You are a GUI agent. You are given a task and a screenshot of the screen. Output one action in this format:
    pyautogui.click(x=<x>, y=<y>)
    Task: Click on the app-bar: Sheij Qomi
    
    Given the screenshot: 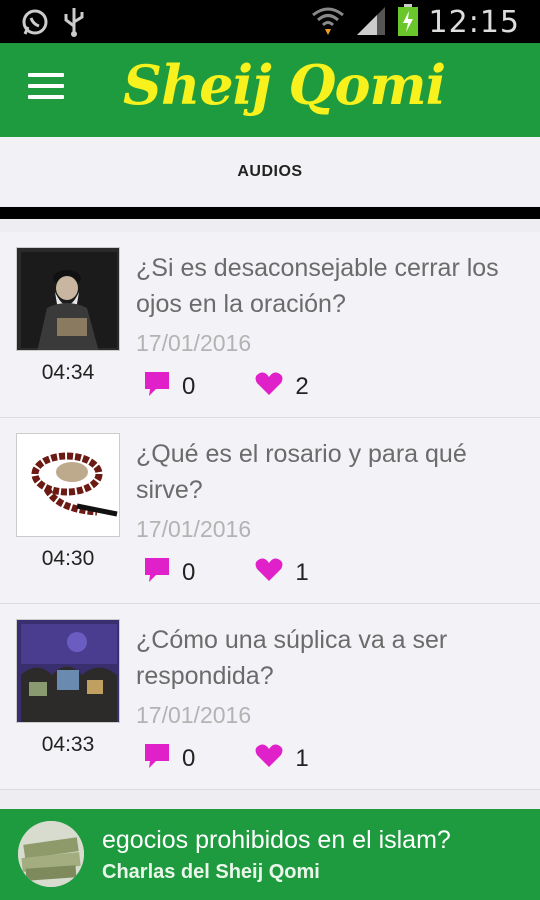 What is the action you would take?
    pyautogui.click(x=270, y=90)
    